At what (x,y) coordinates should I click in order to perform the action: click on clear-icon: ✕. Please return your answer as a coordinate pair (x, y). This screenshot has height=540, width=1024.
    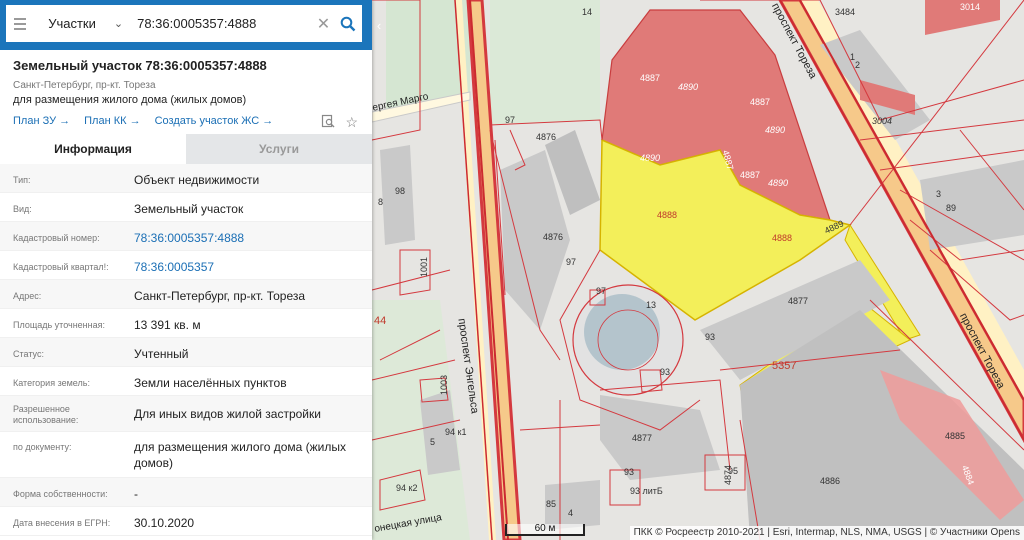
    Looking at the image, I should click on (323, 24).